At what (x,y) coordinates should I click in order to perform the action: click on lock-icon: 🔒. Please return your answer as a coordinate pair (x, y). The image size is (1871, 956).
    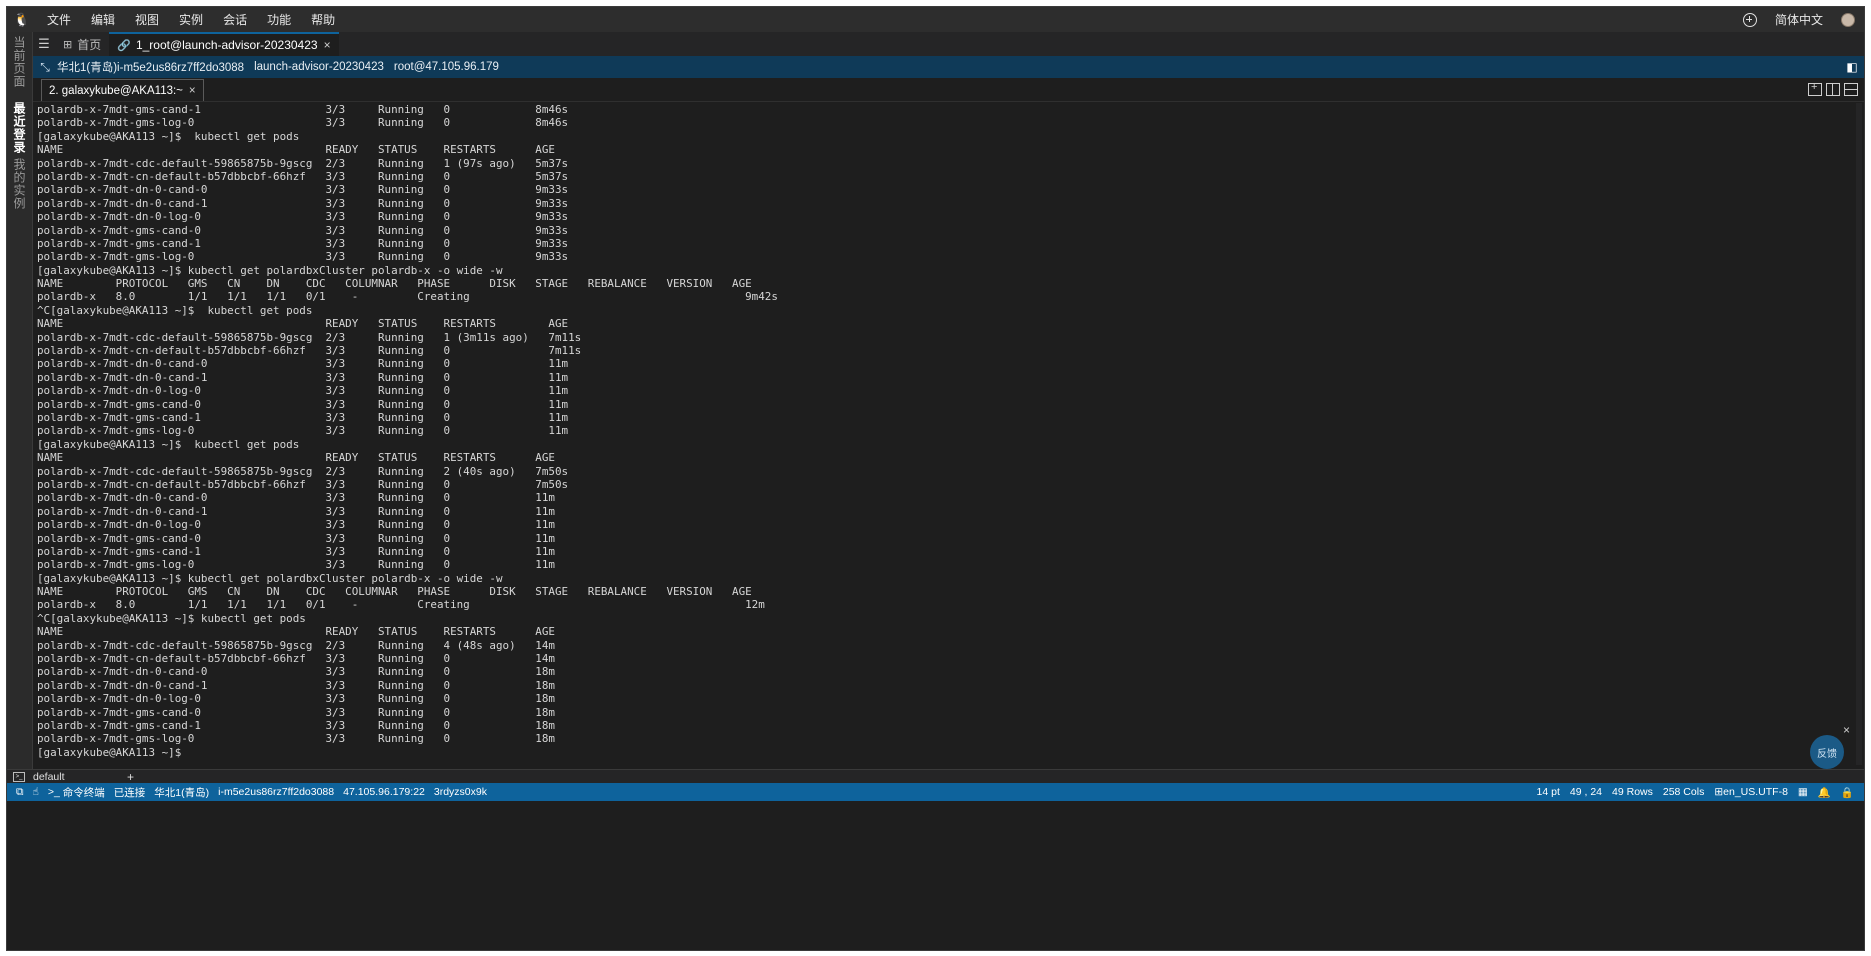
    Looking at the image, I should click on (1847, 792).